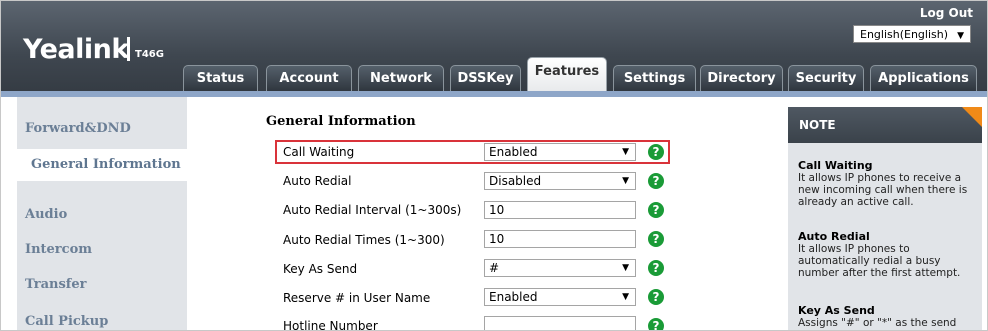 The width and height of the screenshot is (988, 331). I want to click on sidebar-item-transfer: Transfer, so click(55, 285).